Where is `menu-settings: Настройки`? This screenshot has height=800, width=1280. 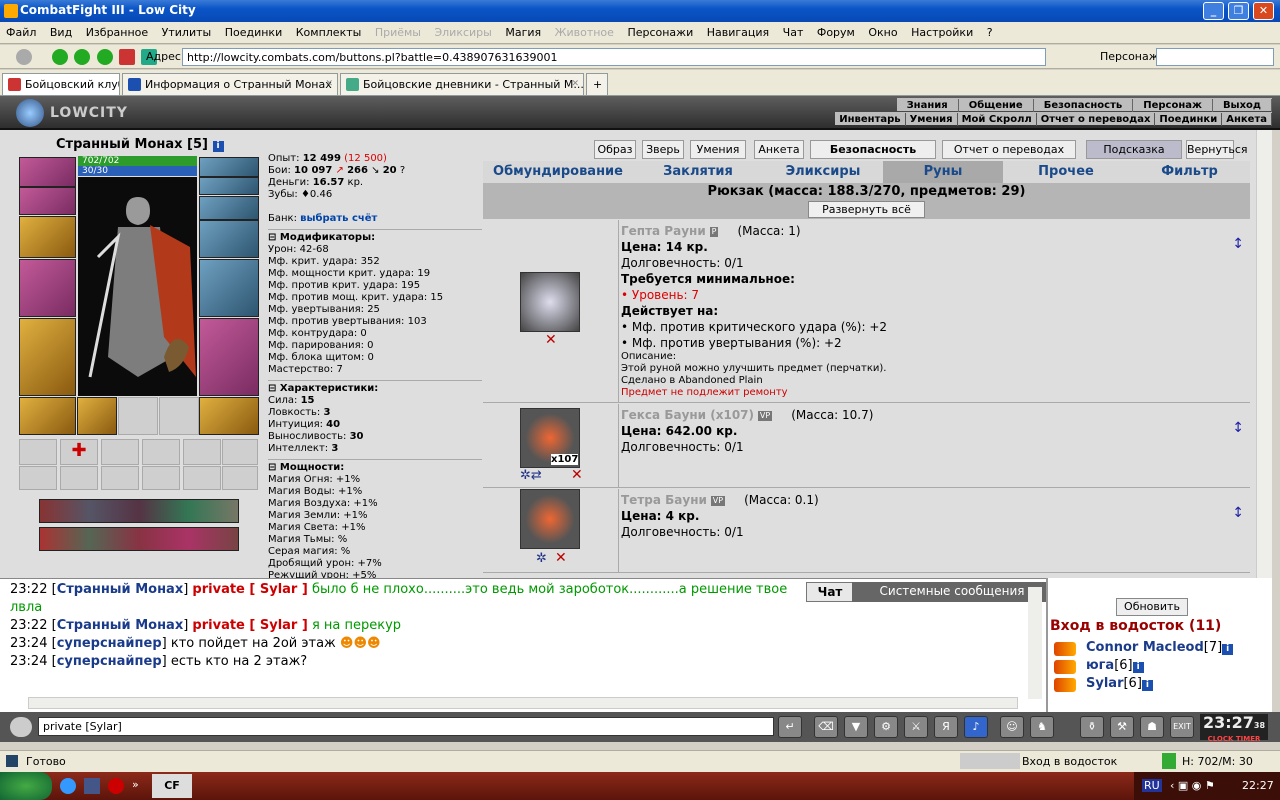
menu-settings: Настройки is located at coordinates (941, 30).